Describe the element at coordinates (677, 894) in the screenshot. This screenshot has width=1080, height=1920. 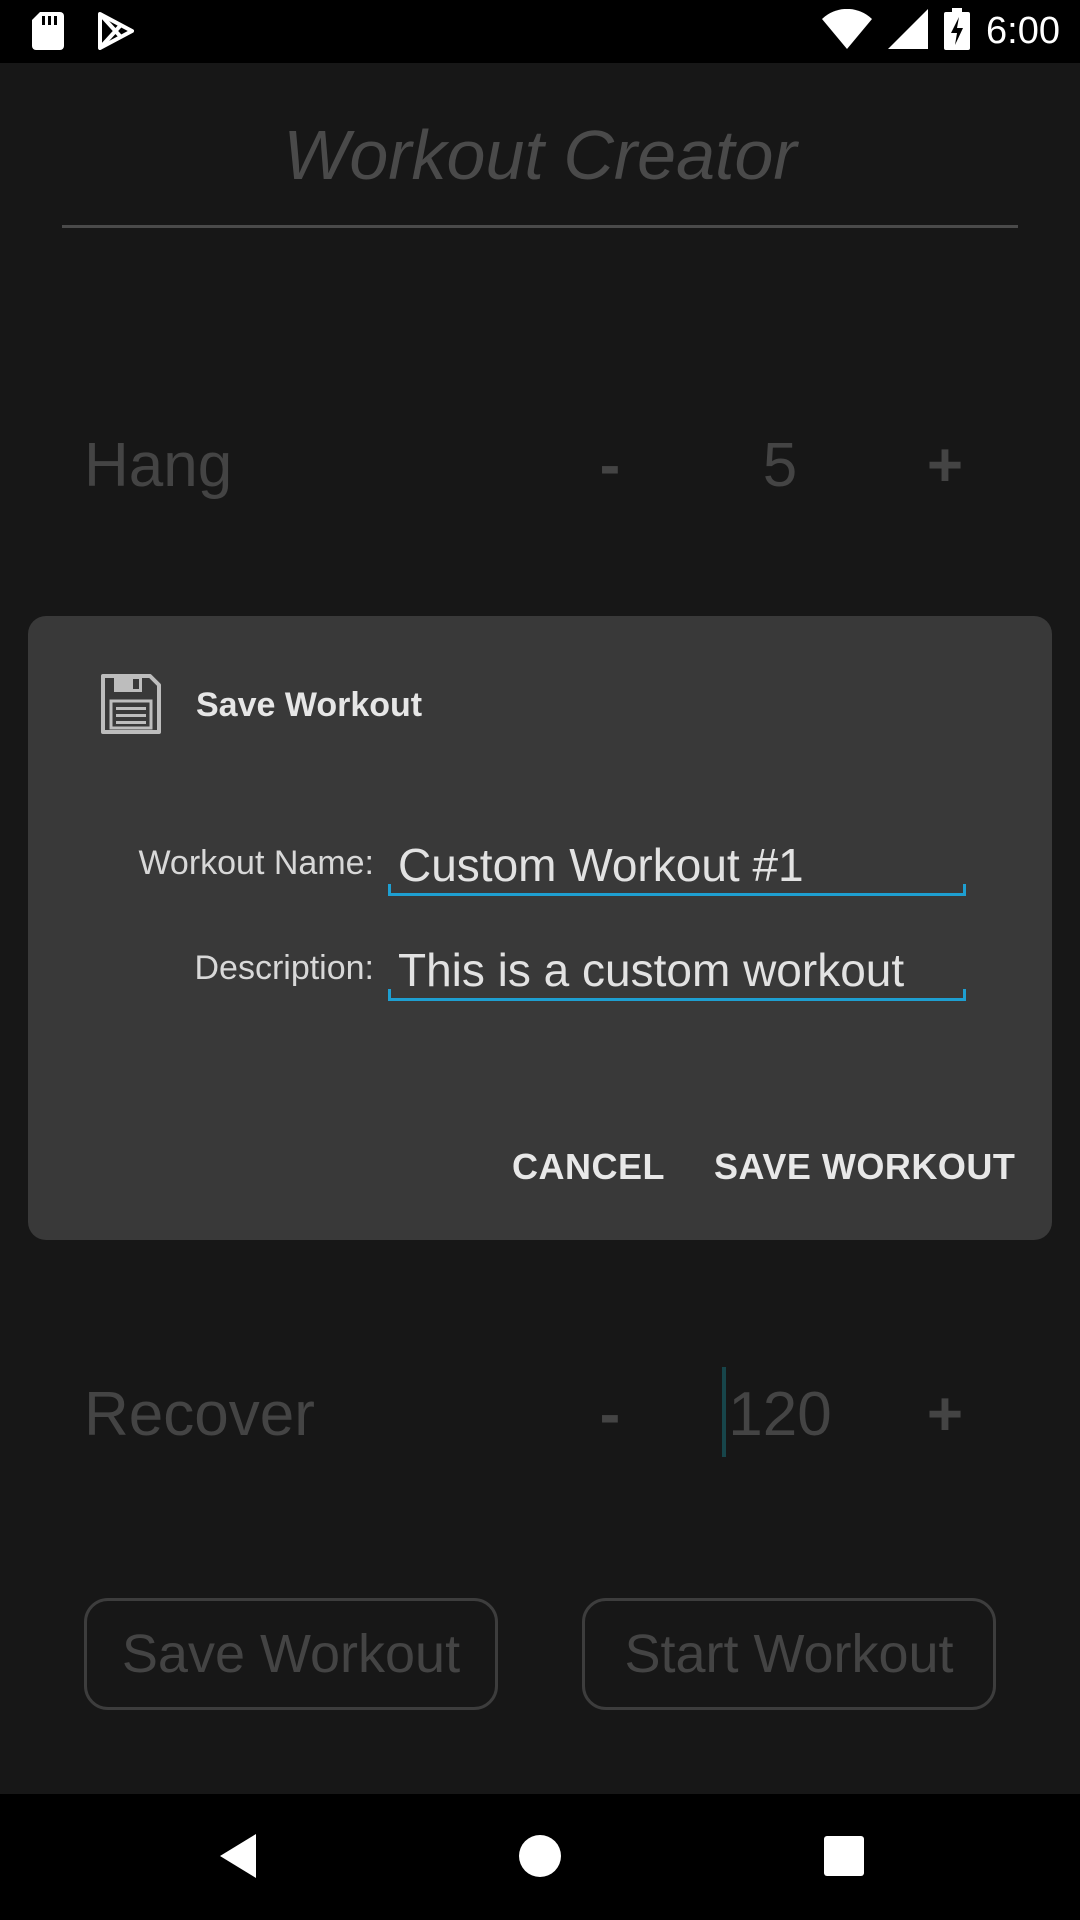
I see `workout-name-underline` at that location.